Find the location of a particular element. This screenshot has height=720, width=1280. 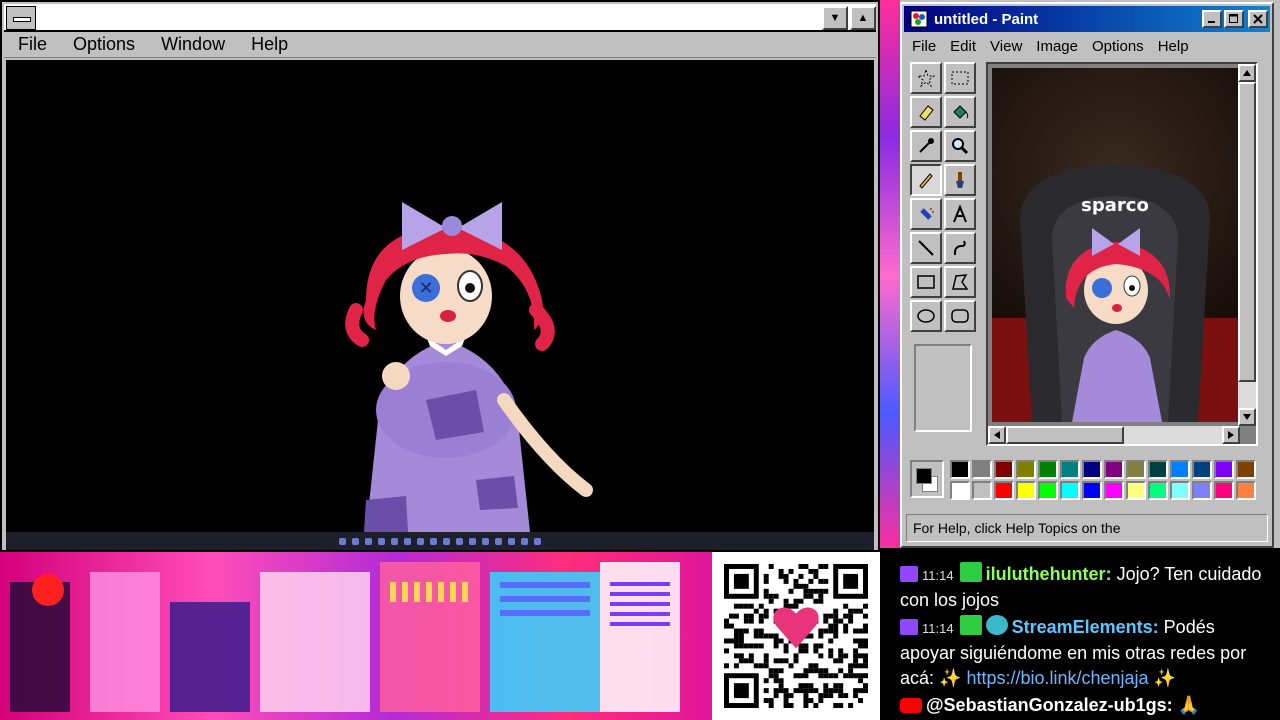

brush-tool is located at coordinates (960, 180).